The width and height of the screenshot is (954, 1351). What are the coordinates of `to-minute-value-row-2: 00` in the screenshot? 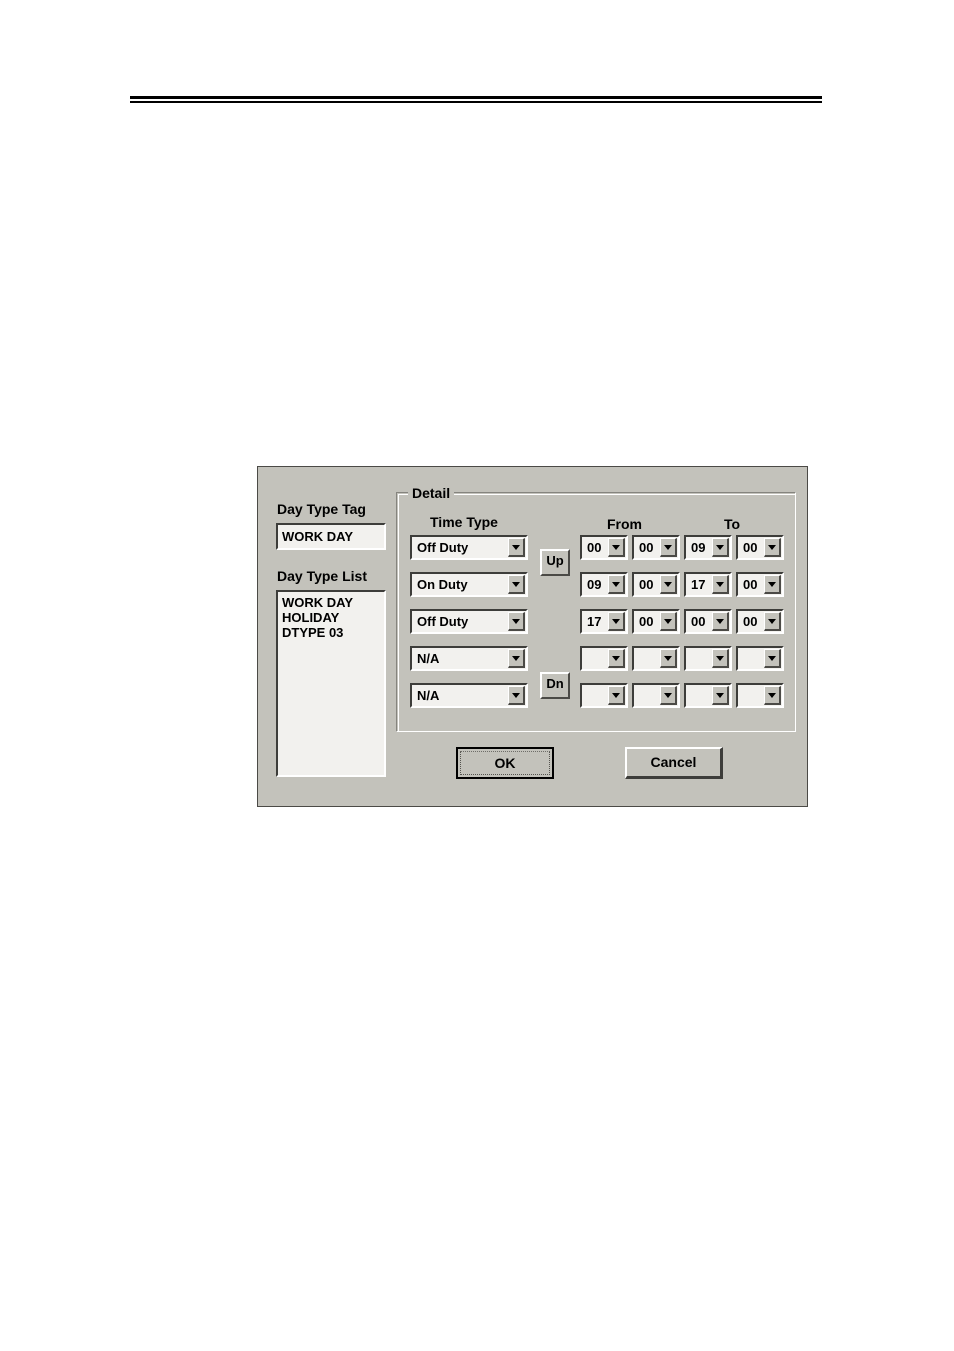 It's located at (750, 584).